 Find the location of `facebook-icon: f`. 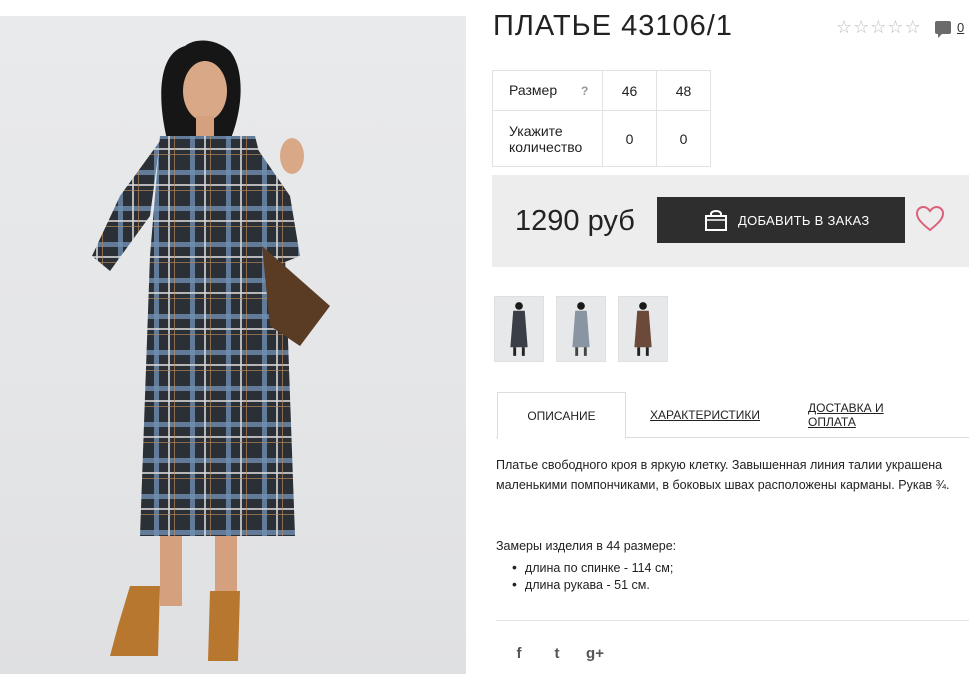

facebook-icon: f is located at coordinates (519, 653).